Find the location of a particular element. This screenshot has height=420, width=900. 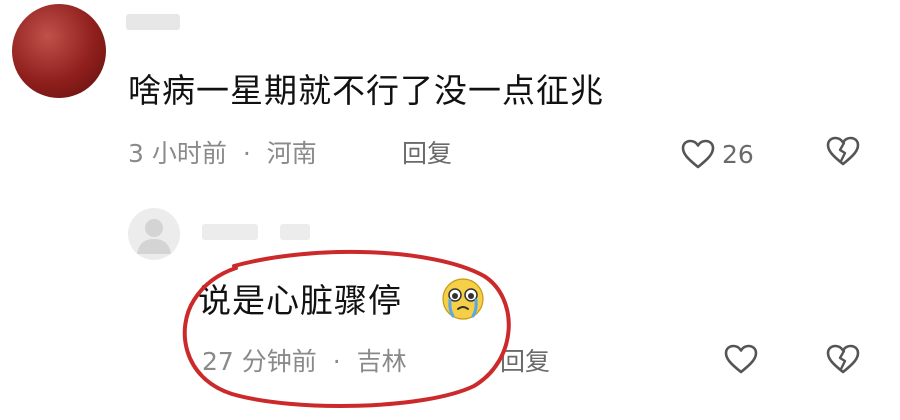

reply-avatar is located at coordinates (154, 234).